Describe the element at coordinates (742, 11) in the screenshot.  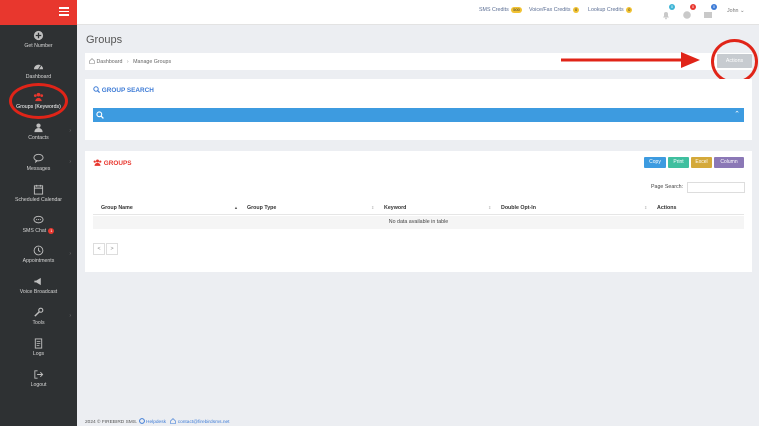
I see `chevron-down-icon: ⌄` at that location.